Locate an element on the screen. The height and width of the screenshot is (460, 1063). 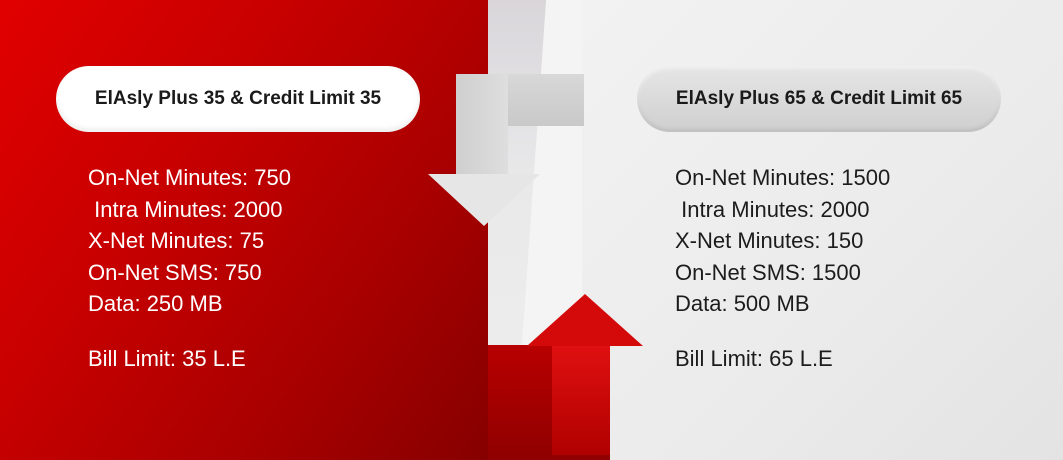
plan-35-feature-x-net-minutes: X-Net Minutes: 75 is located at coordinates (176, 240).